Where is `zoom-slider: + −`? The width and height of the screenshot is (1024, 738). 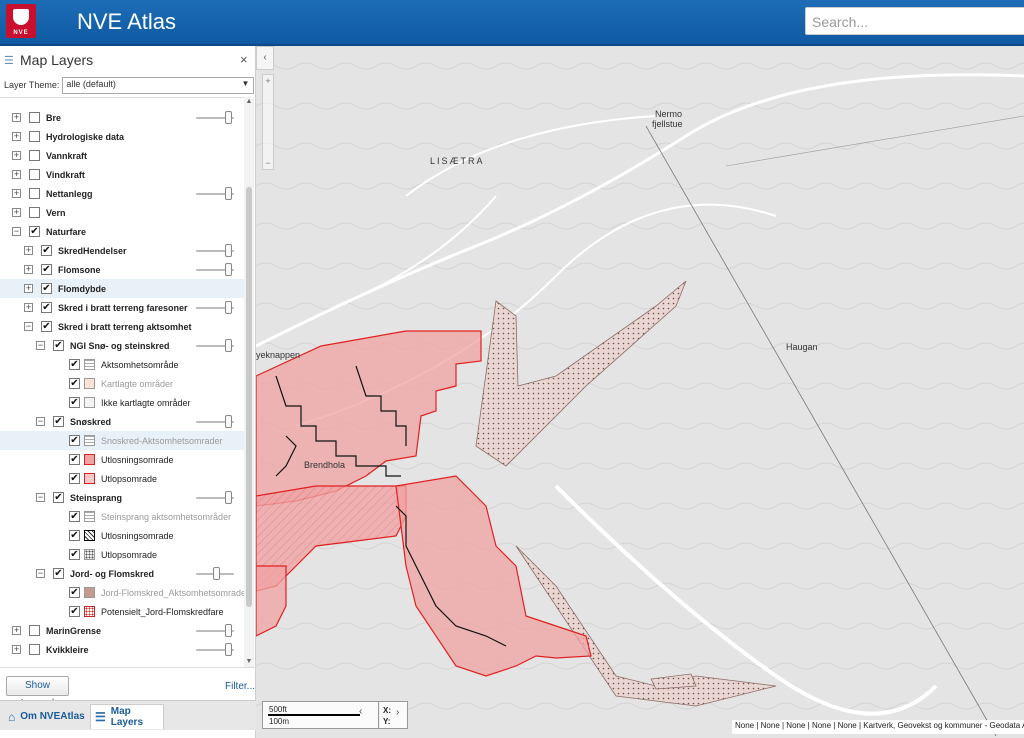
zoom-slider: + − is located at coordinates (268, 122).